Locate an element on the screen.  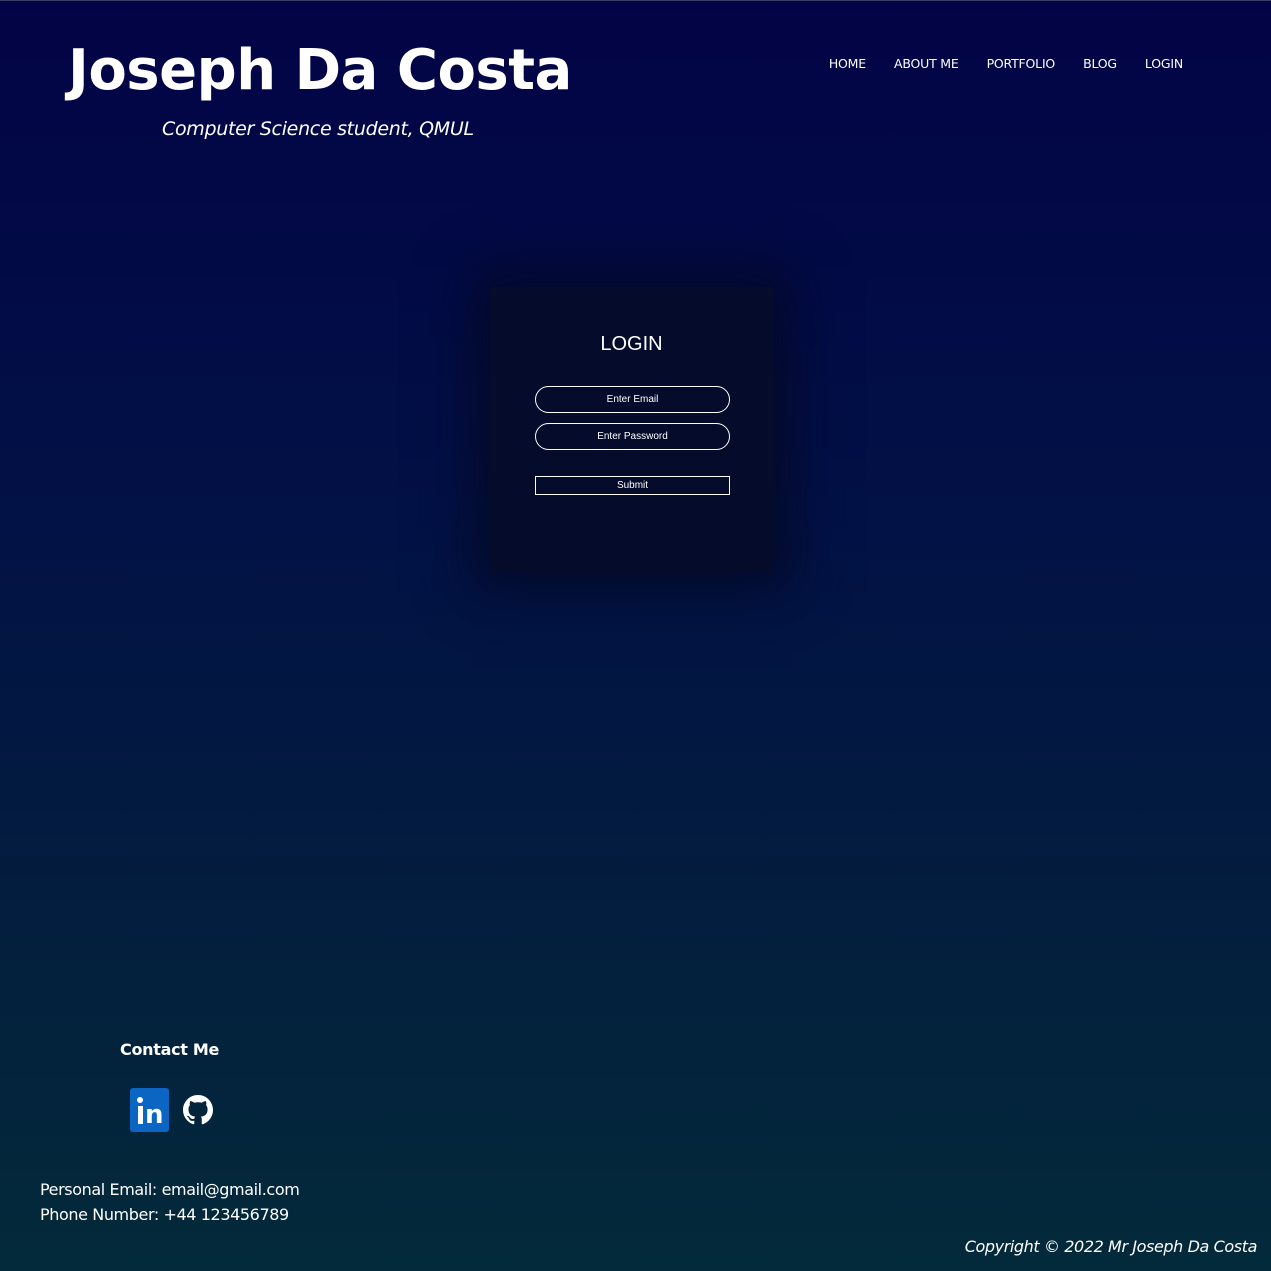
page-top-border is located at coordinates (635, 0).